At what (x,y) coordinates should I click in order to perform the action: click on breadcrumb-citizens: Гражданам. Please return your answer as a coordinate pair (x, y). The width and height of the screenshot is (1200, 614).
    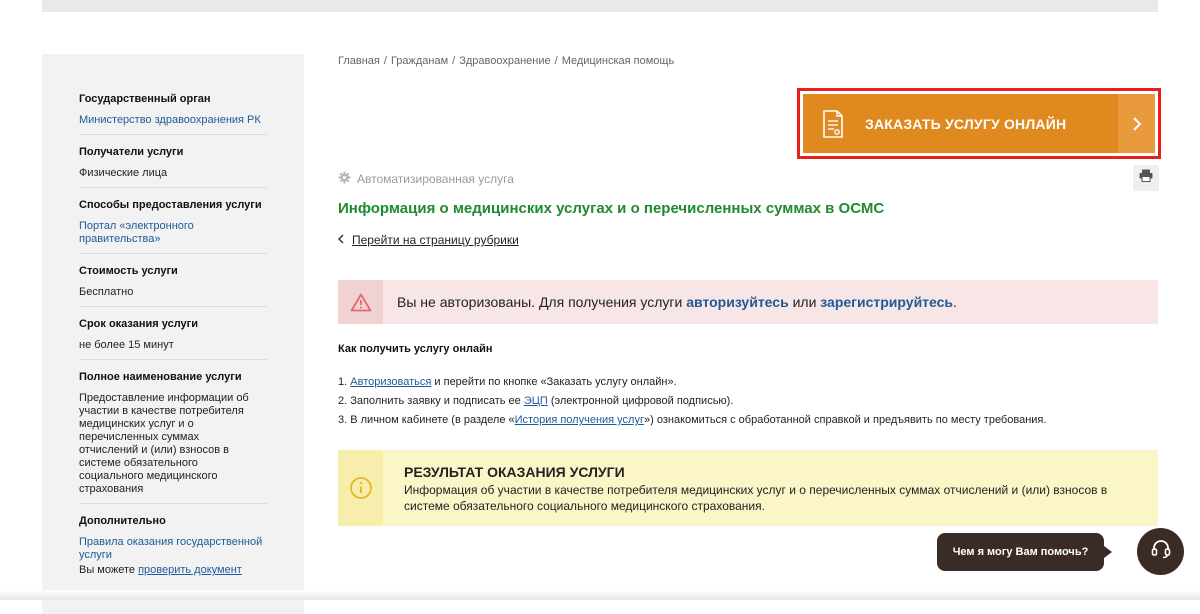
    Looking at the image, I should click on (419, 61).